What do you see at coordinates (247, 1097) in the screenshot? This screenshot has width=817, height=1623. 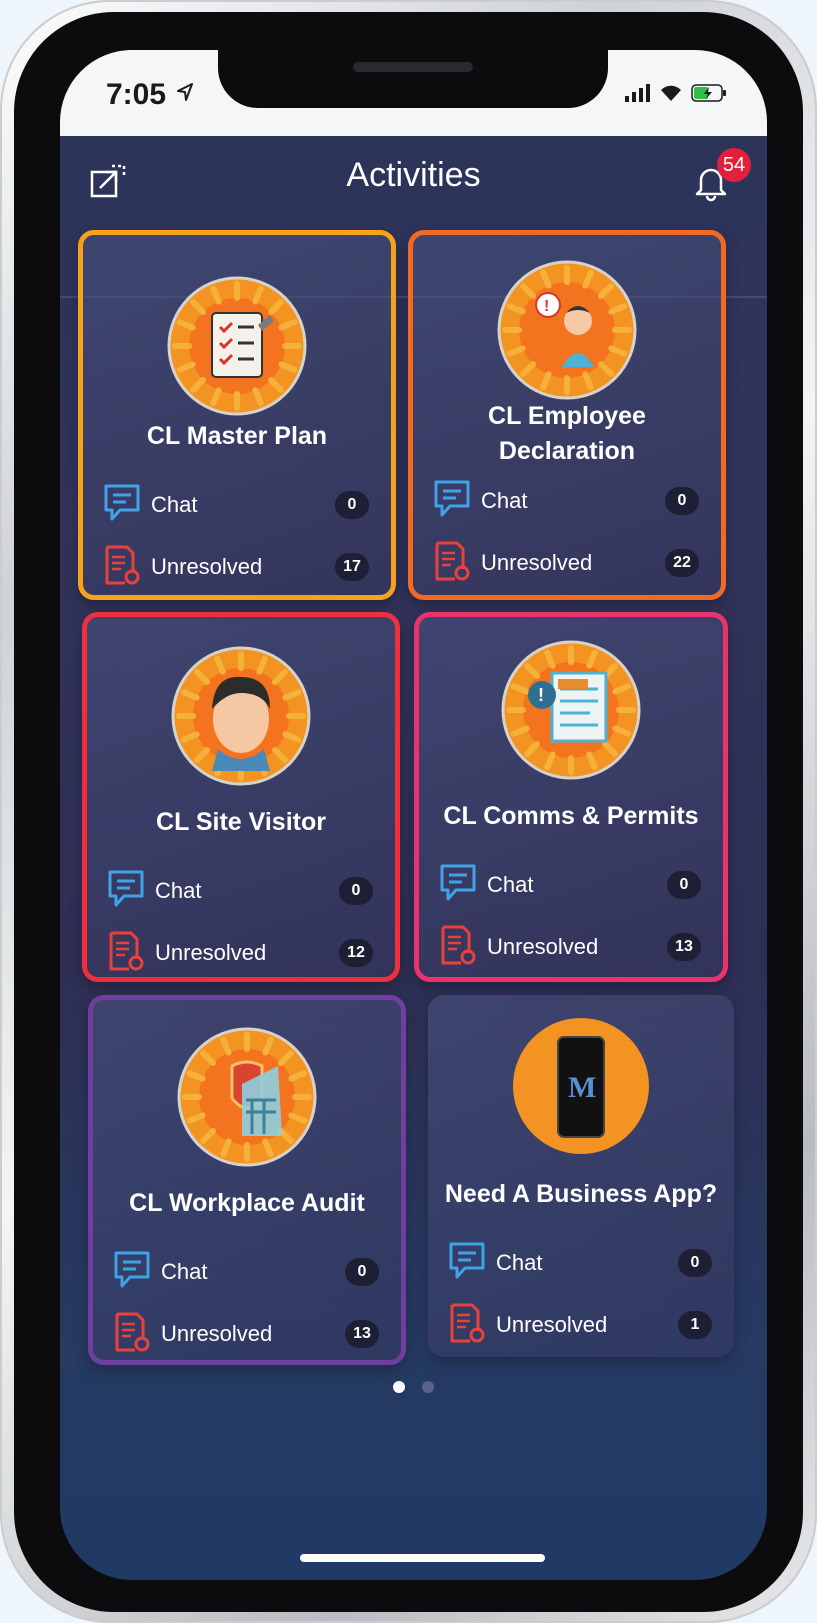 I see `shield-building-icon` at bounding box center [247, 1097].